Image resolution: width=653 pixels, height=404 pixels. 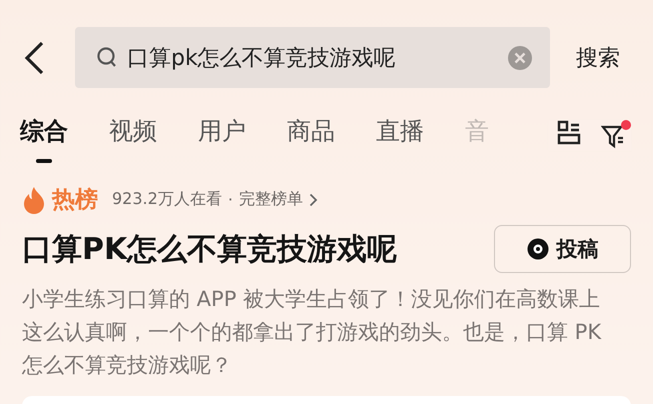 What do you see at coordinates (210, 249) in the screenshot?
I see `topic-title: 口算PK怎么不算竞技游戏呢` at bounding box center [210, 249].